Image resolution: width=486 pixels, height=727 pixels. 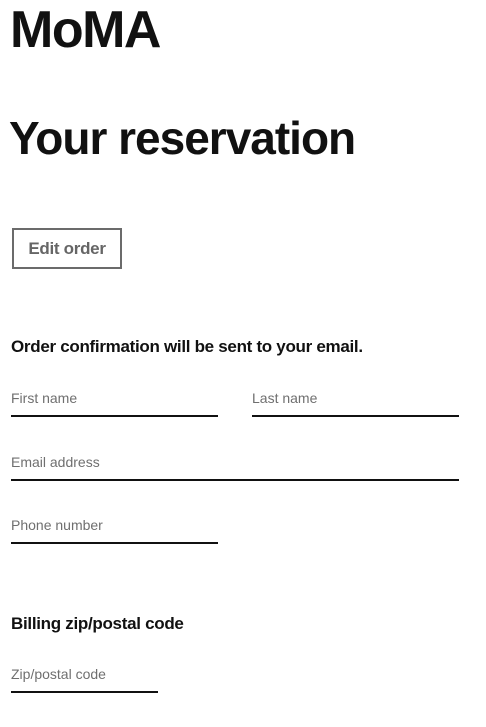 I want to click on email-field, so click(x=235, y=466).